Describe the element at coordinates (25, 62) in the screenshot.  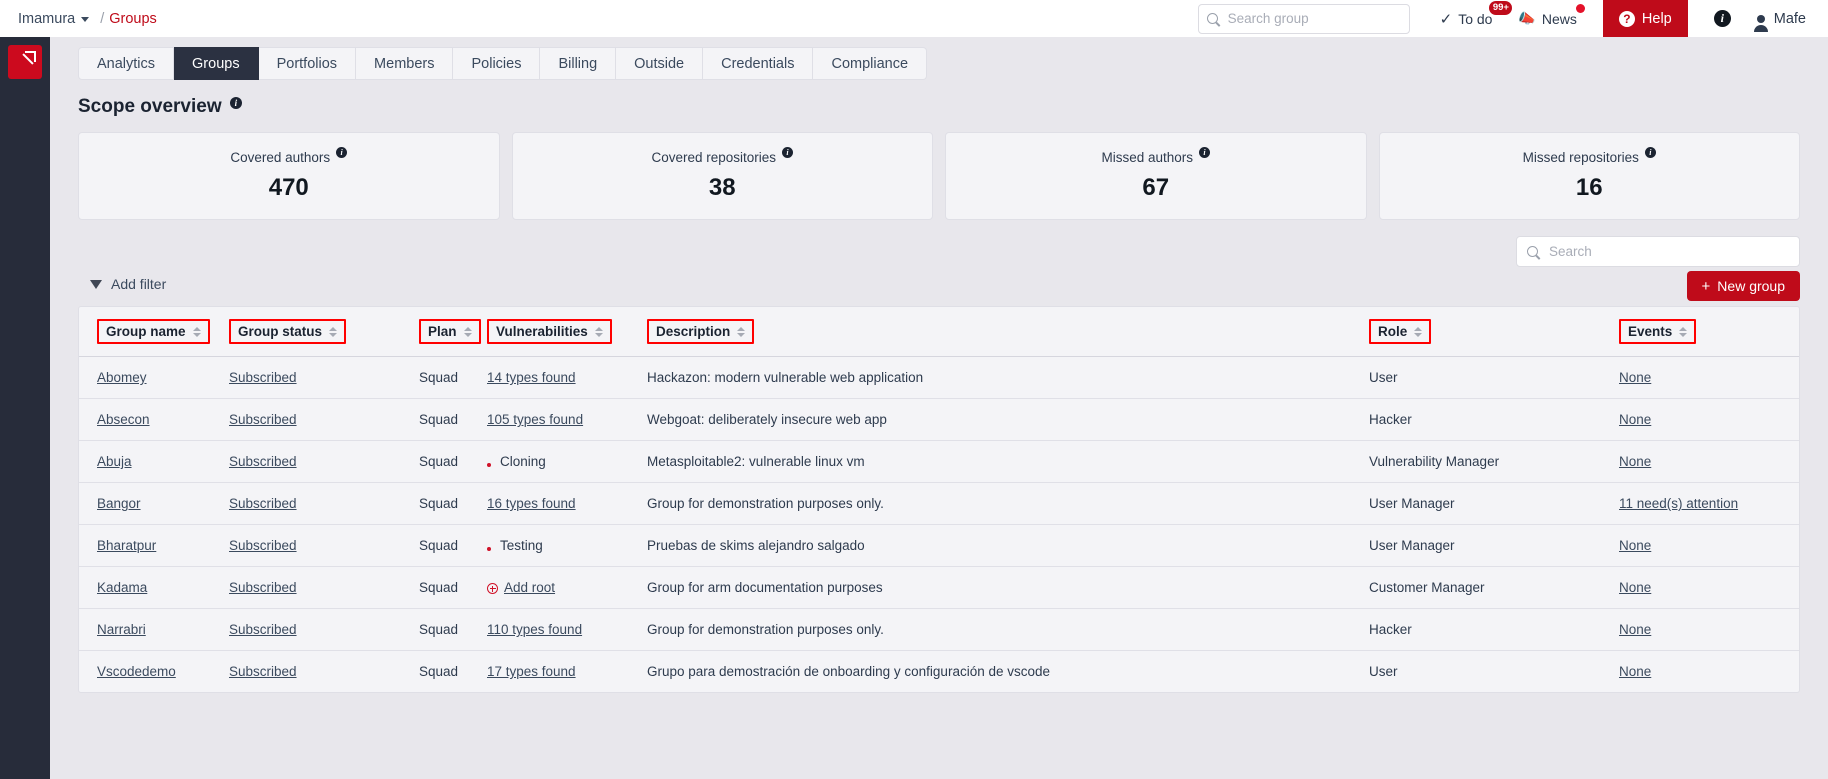
I see `app-logo` at that location.